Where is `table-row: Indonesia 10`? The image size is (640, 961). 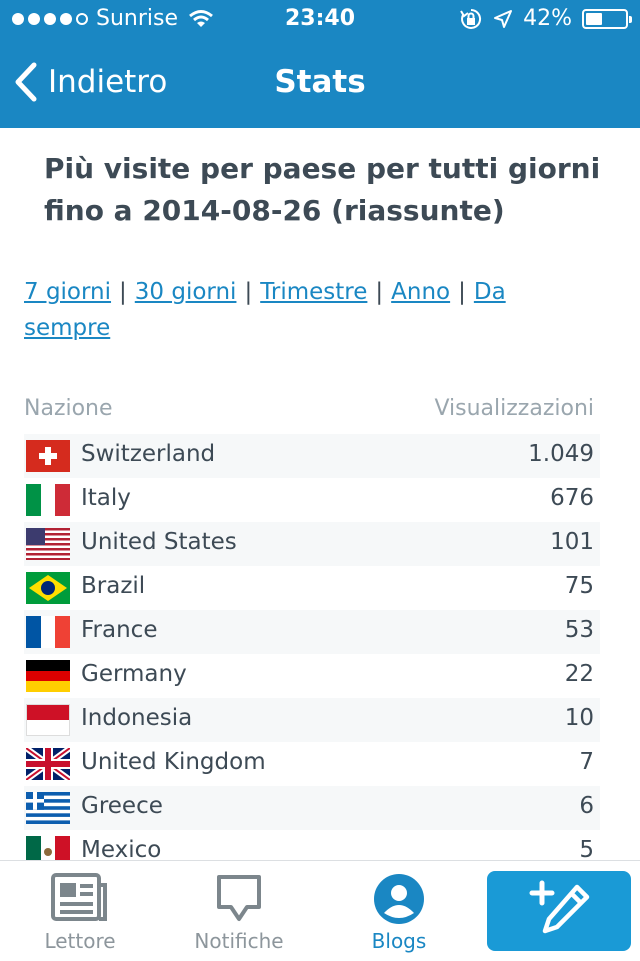
table-row: Indonesia 10 is located at coordinates (312, 720).